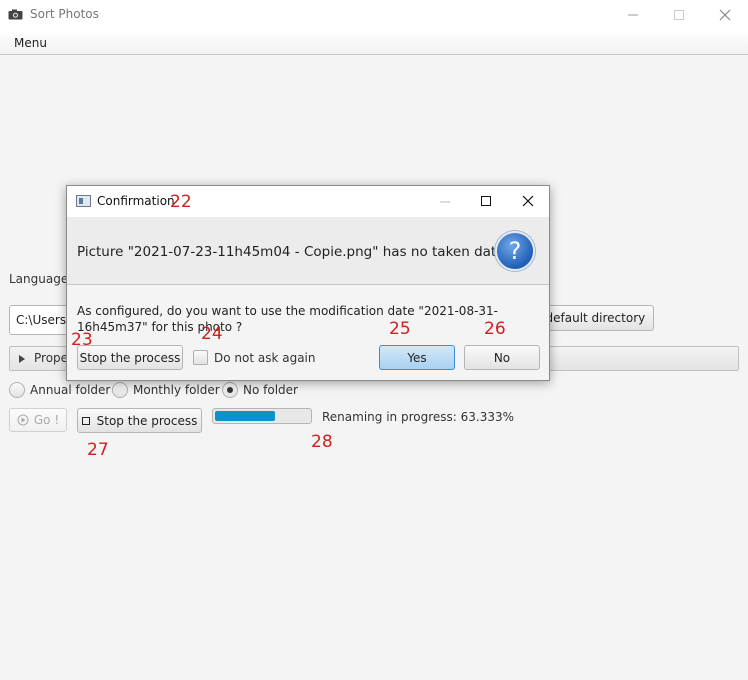 This screenshot has width=748, height=680. Describe the element at coordinates (418, 417) in the screenshot. I see `progress-status-text: Renaming in progress: 63.333%` at that location.